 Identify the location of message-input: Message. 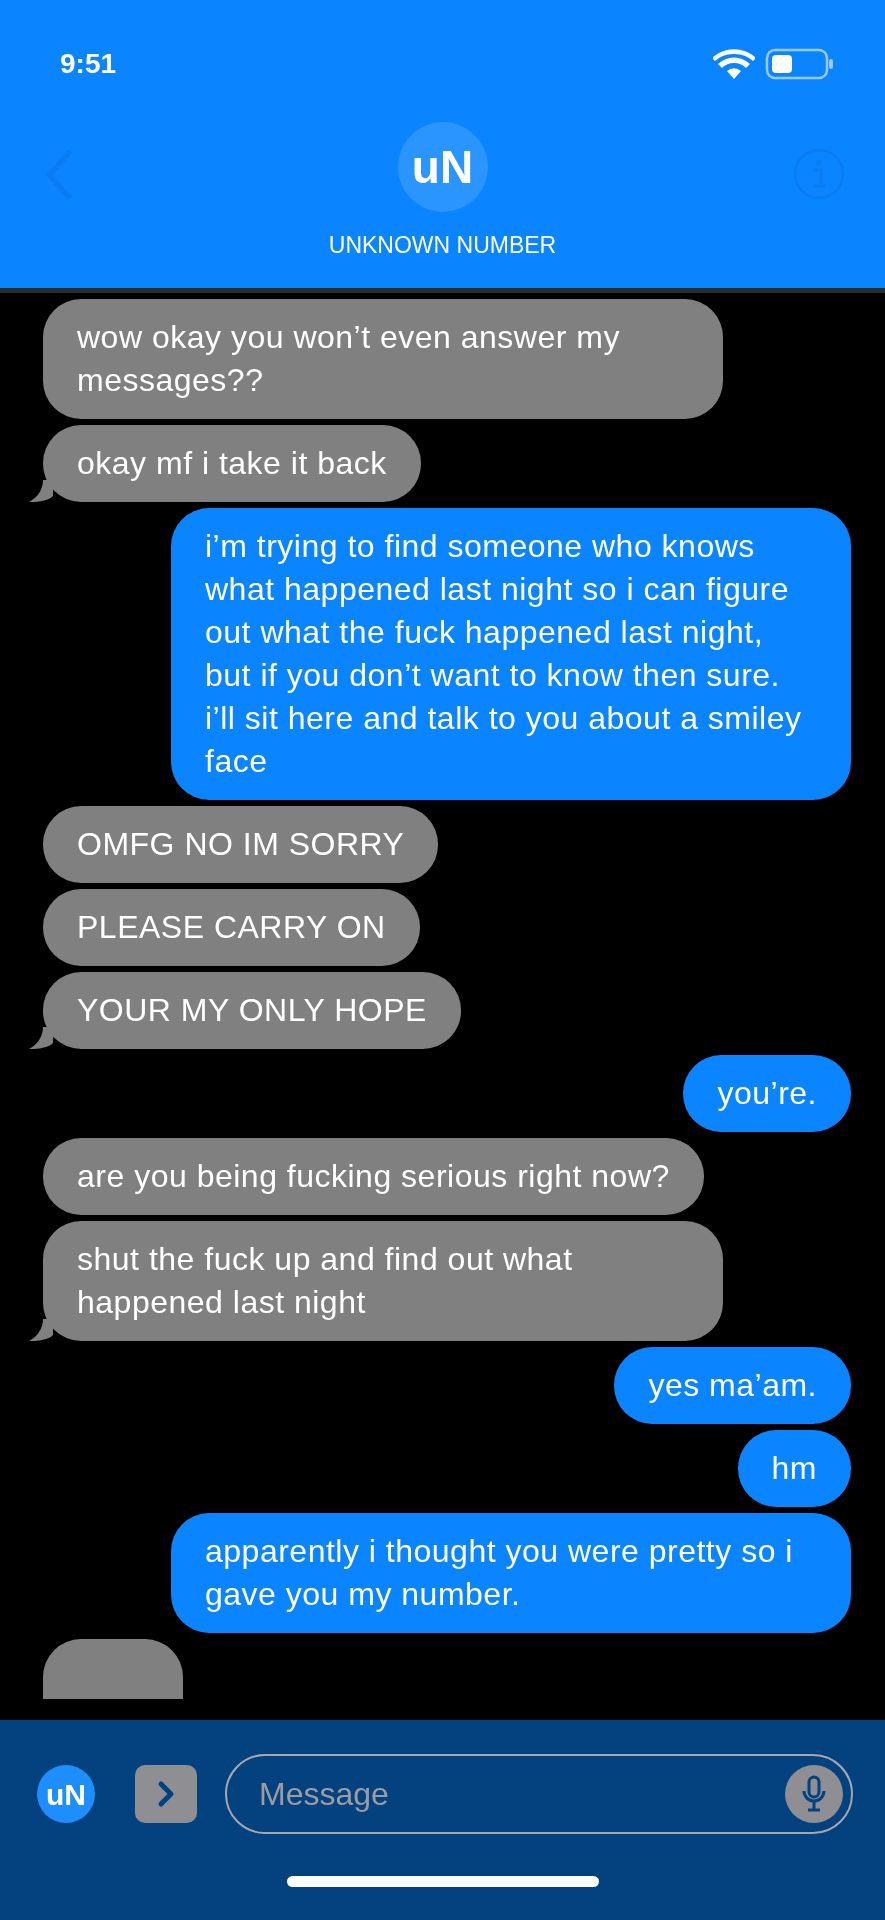
(522, 1794).